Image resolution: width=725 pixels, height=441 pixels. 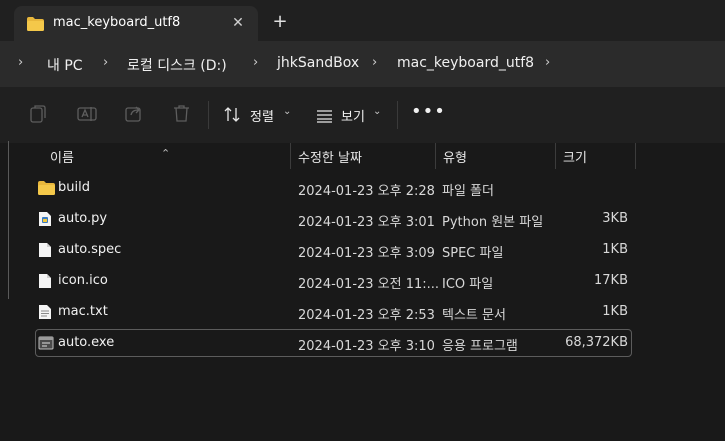 What do you see at coordinates (480, 346) in the screenshot?
I see `file-type: 응용 프로그램` at bounding box center [480, 346].